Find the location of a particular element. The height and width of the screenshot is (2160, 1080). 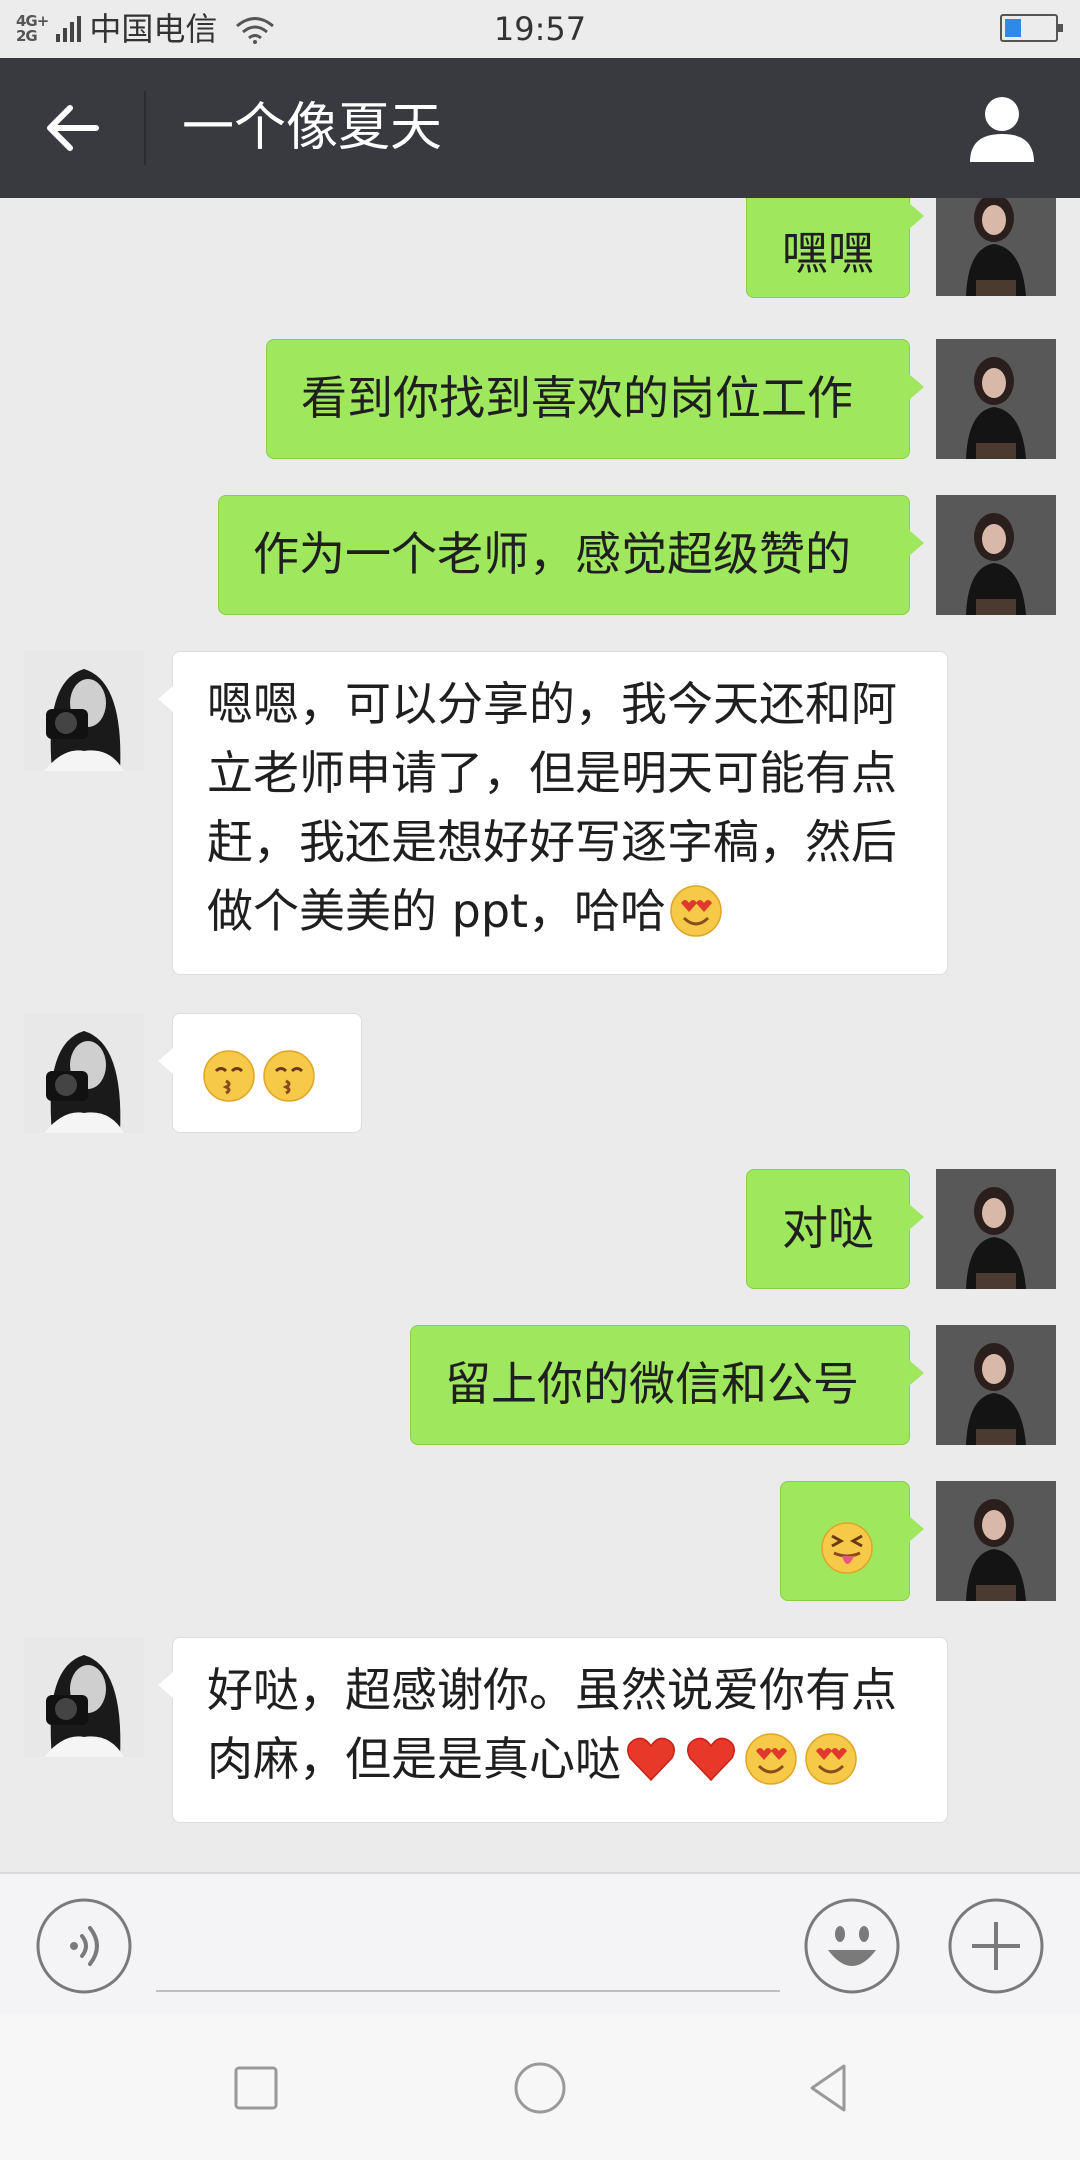

message-text: 嘿嘿 is located at coordinates (828, 253).